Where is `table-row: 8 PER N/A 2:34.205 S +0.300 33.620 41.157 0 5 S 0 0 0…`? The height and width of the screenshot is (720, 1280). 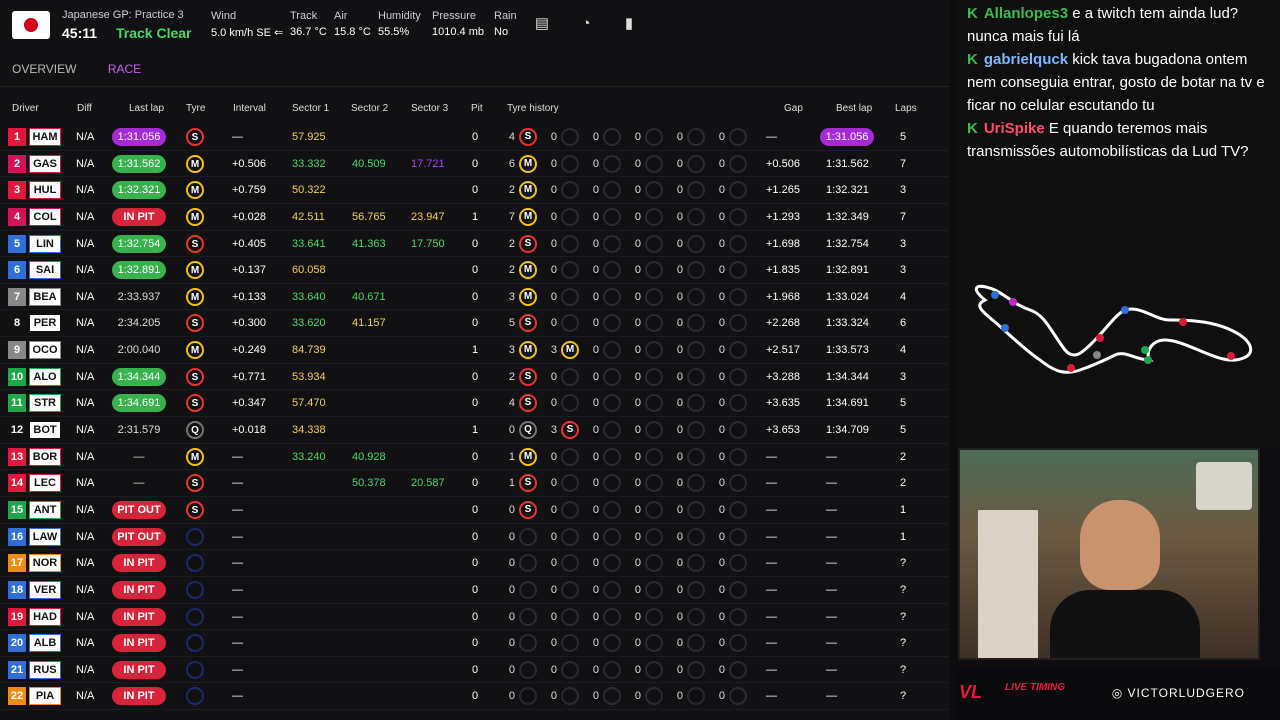
table-row: 8 PER N/A 2:34.205 S +0.300 33.620 41.157 0 5 S 0 0 0… is located at coordinates (474, 324).